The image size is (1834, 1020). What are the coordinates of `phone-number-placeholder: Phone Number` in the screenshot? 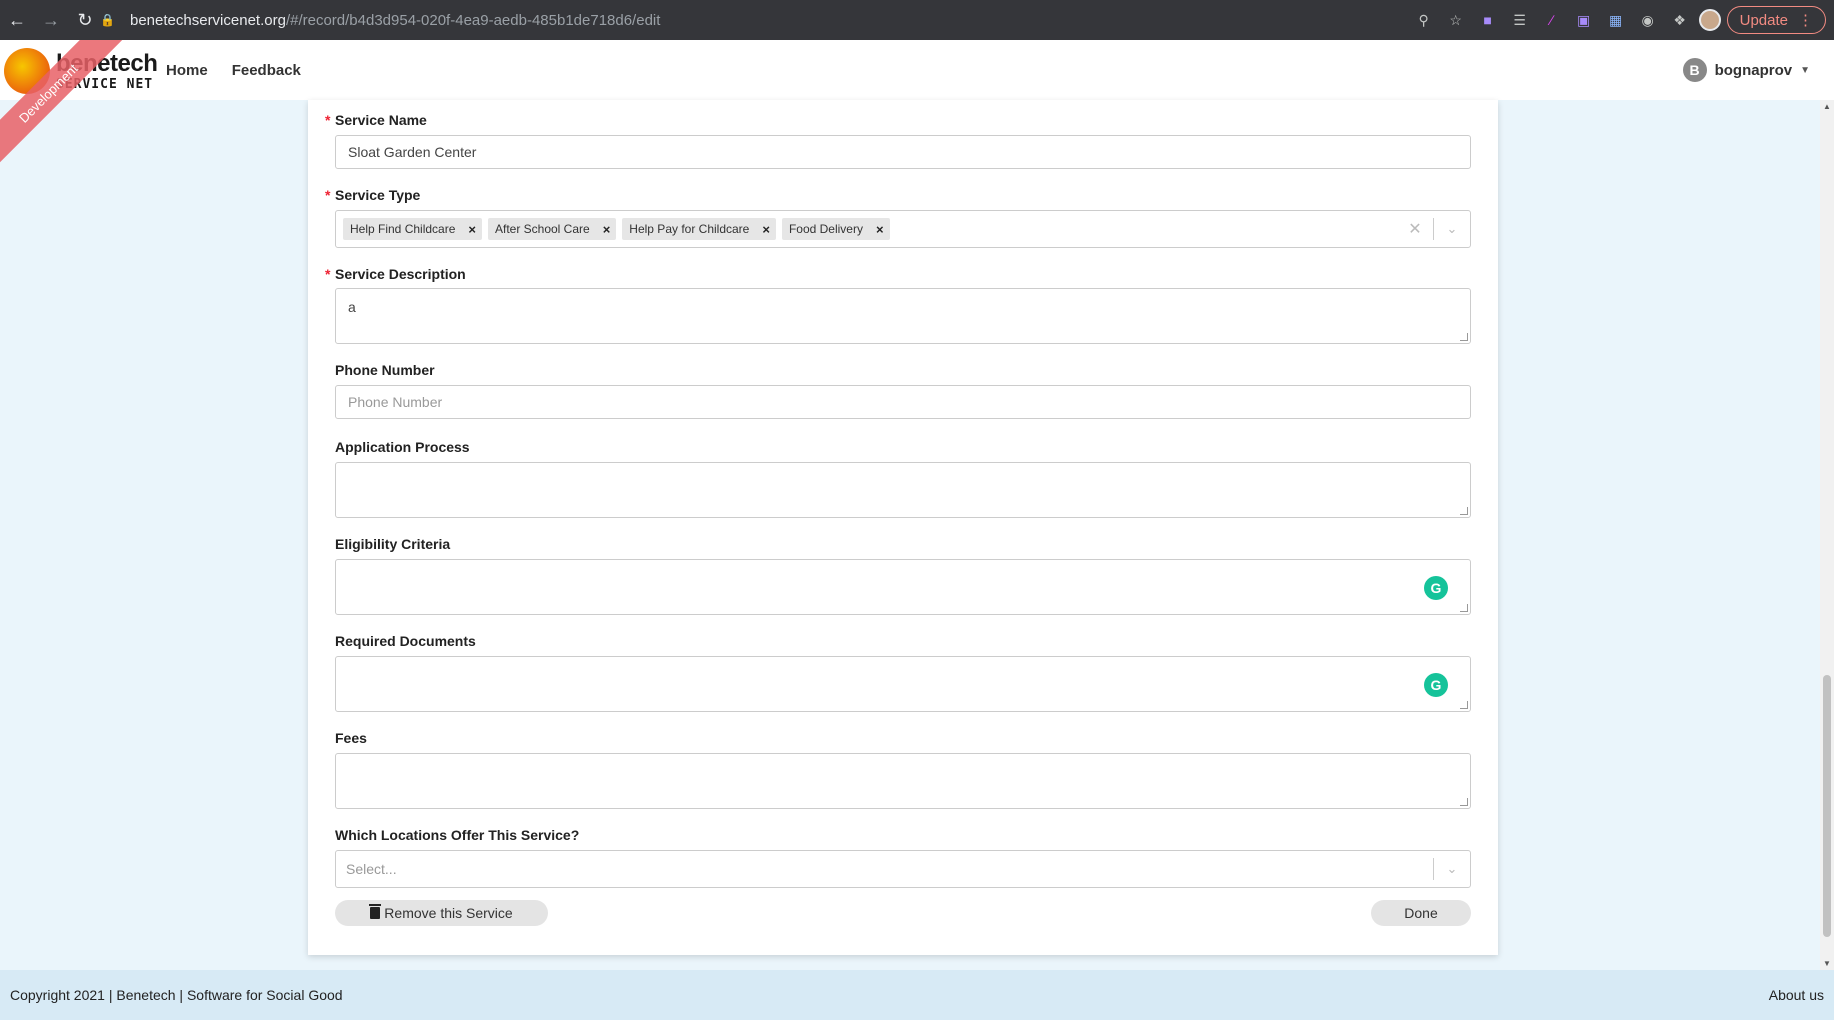 It's located at (395, 402).